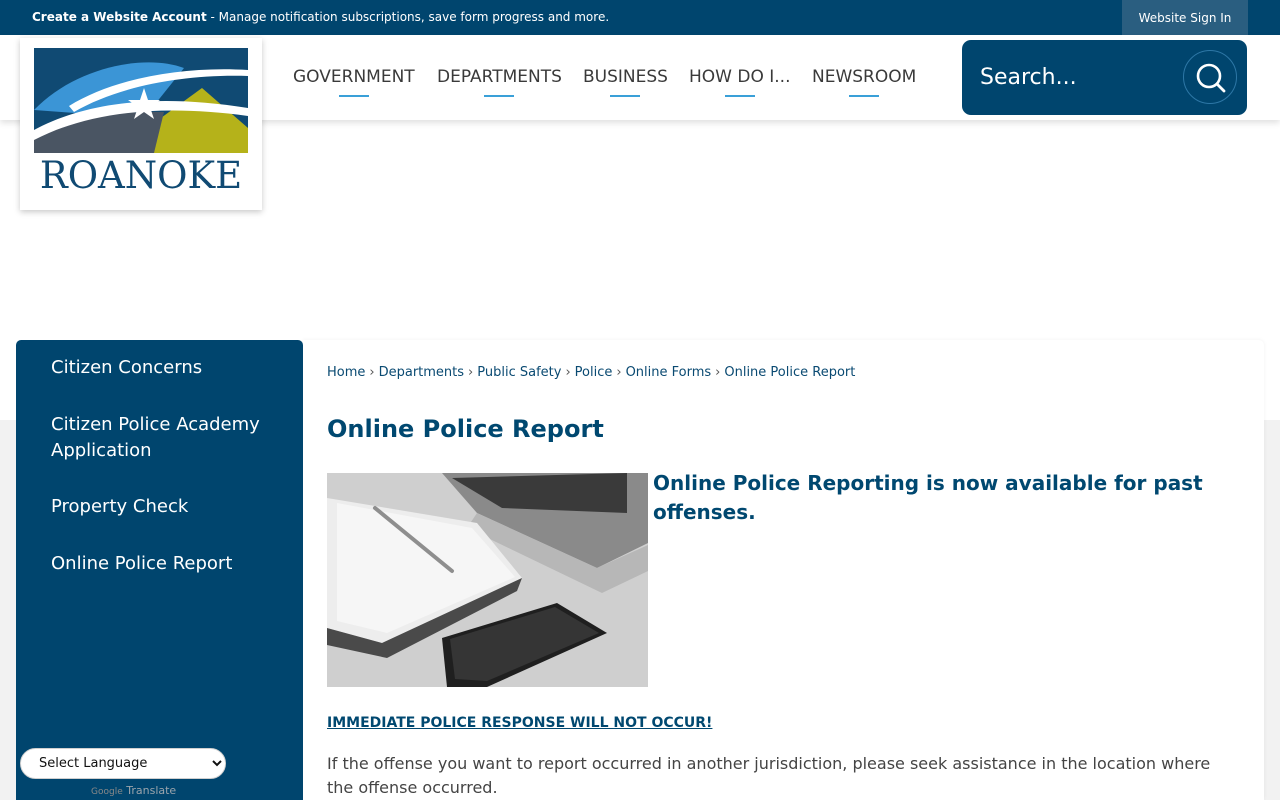  I want to click on breadcrumb-online-police-report: Online Police Report, so click(789, 372).